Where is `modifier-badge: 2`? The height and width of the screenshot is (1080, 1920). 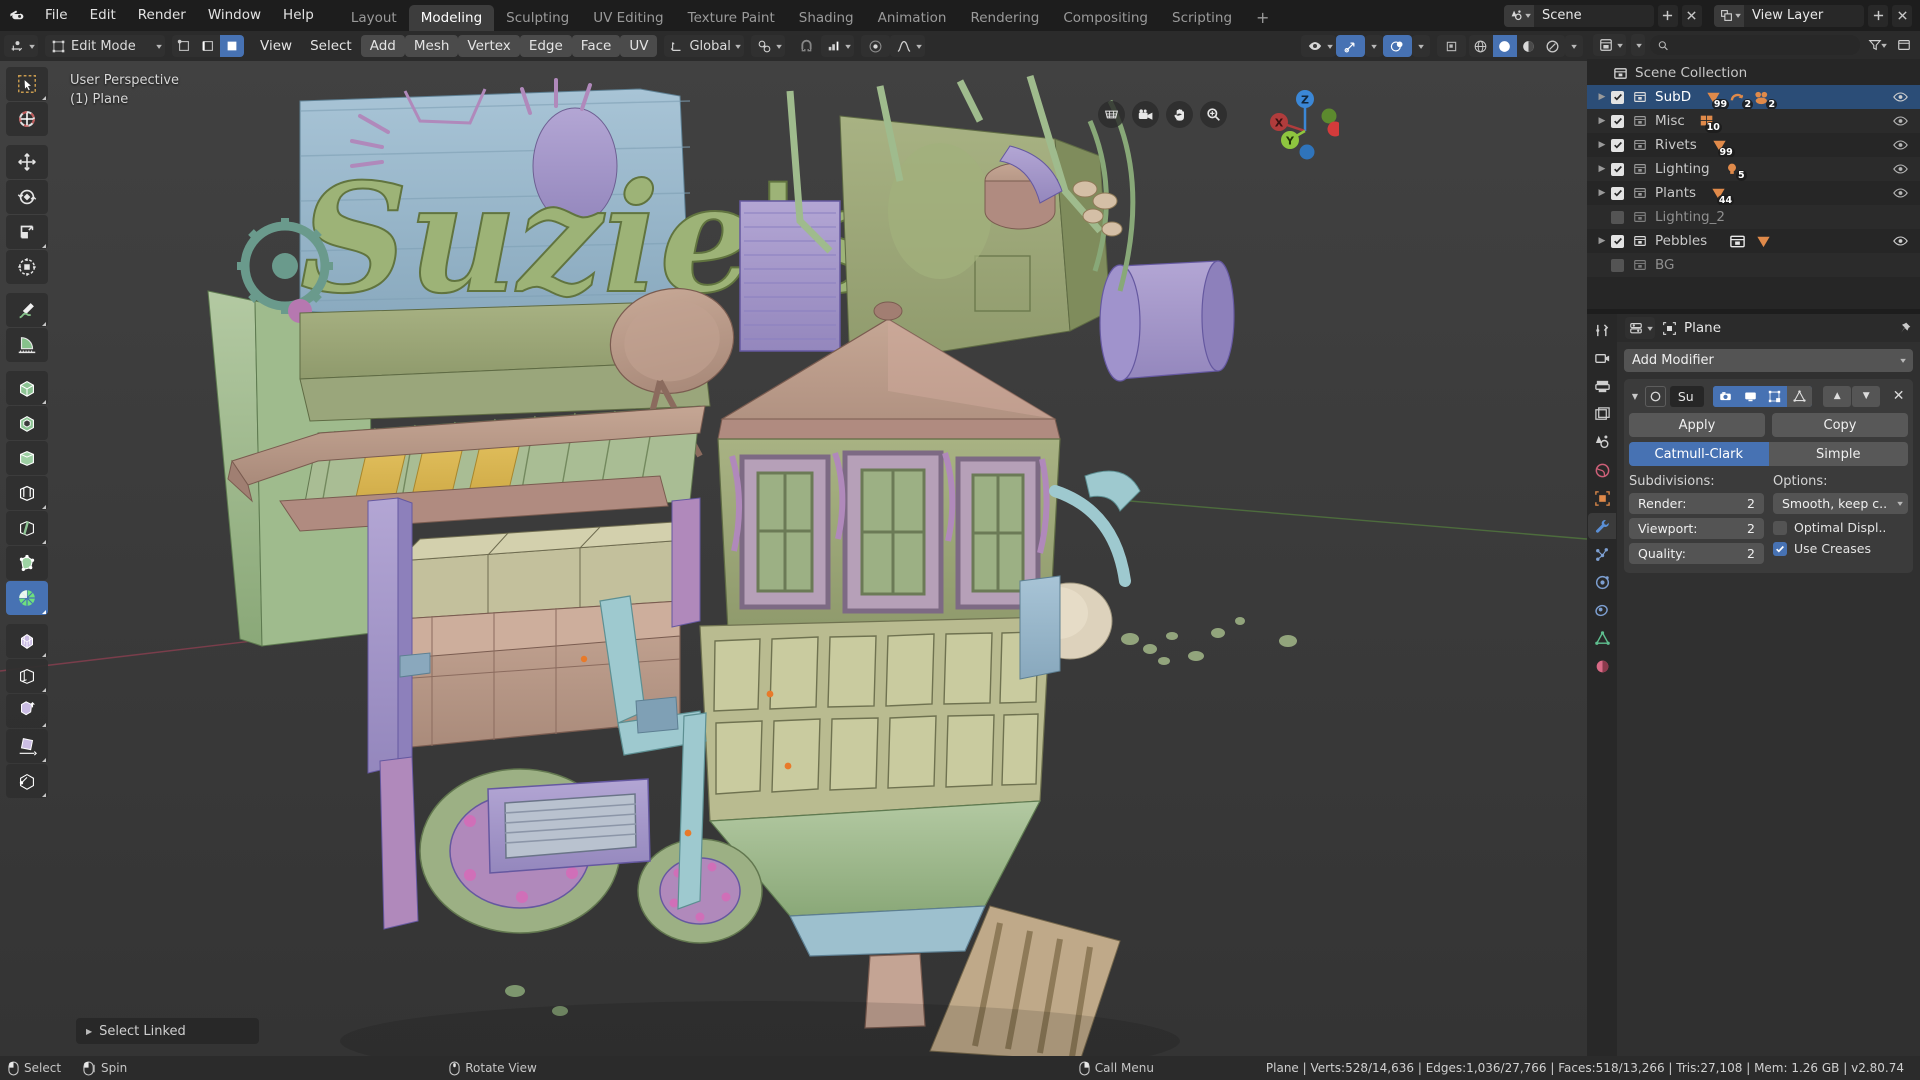
modifier-badge: 2 is located at coordinates (1741, 99).